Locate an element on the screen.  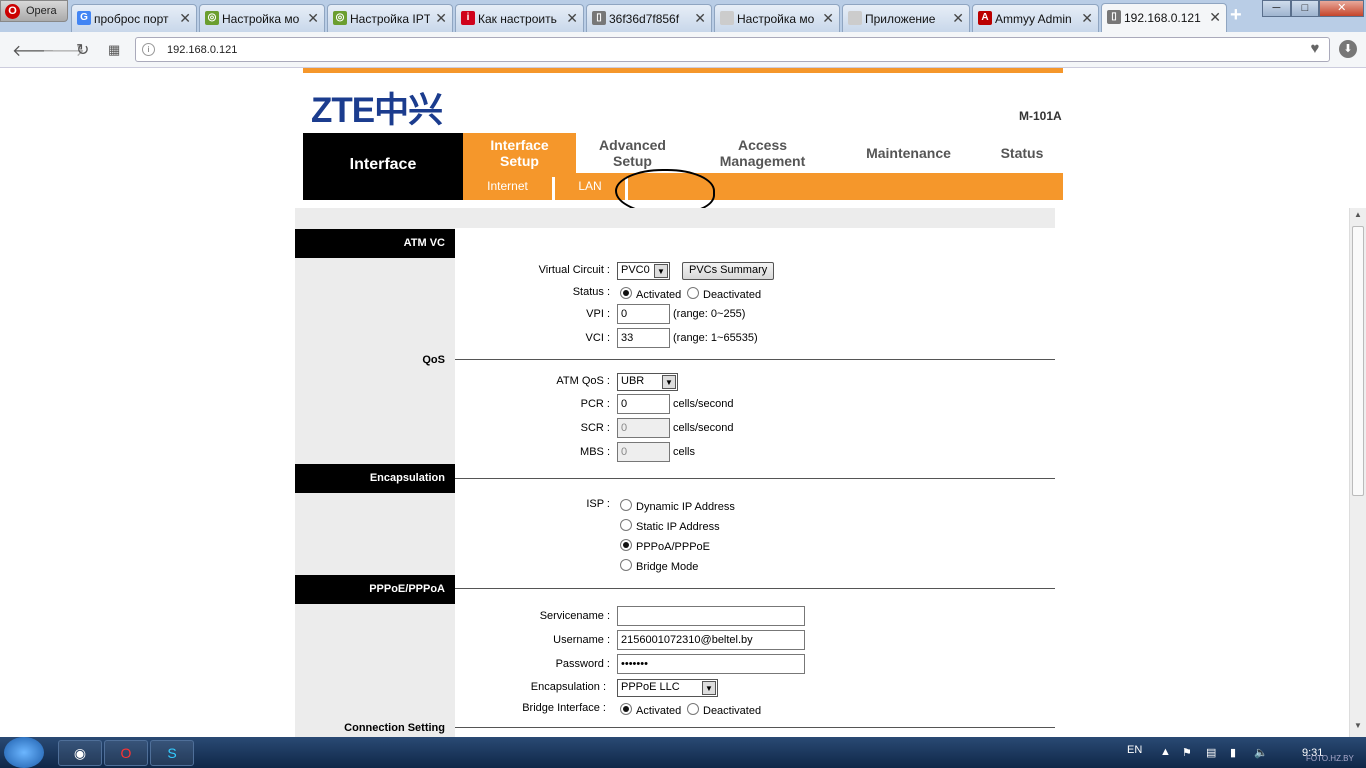
tray-expand-icon: ▲ is located at coordinates (1165, 752).